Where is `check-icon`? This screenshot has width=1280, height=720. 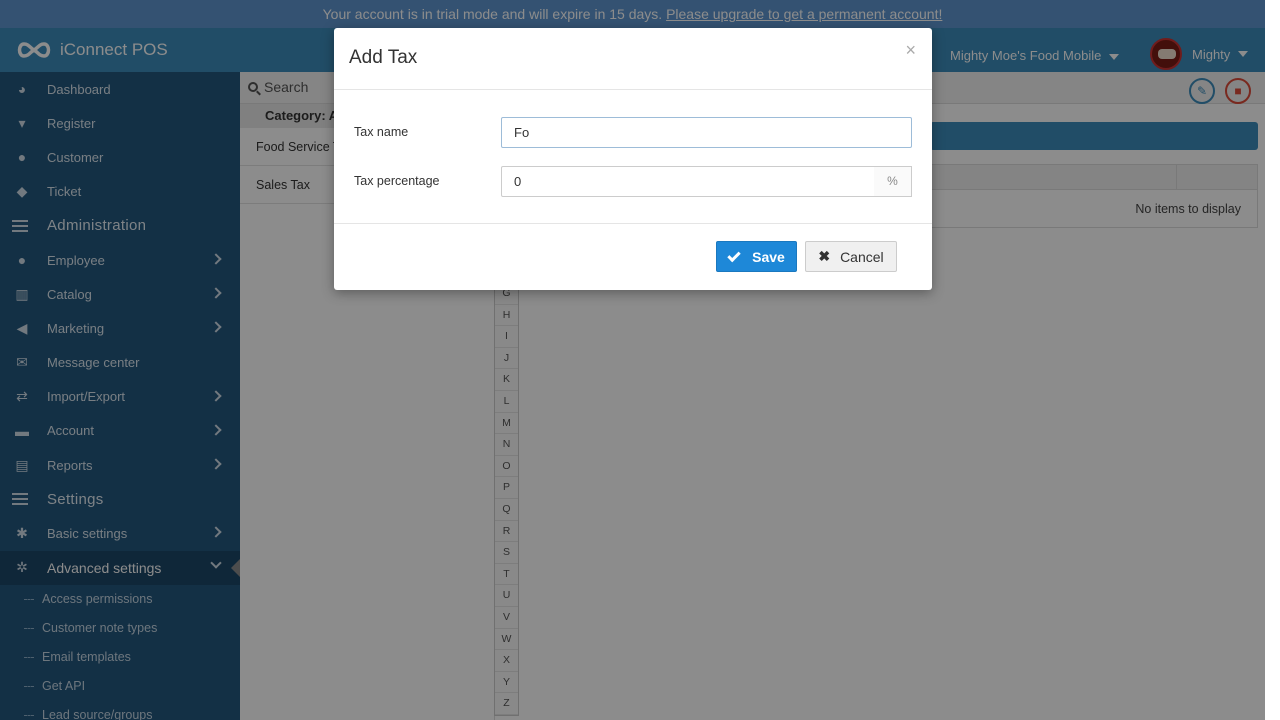
check-icon is located at coordinates (734, 255).